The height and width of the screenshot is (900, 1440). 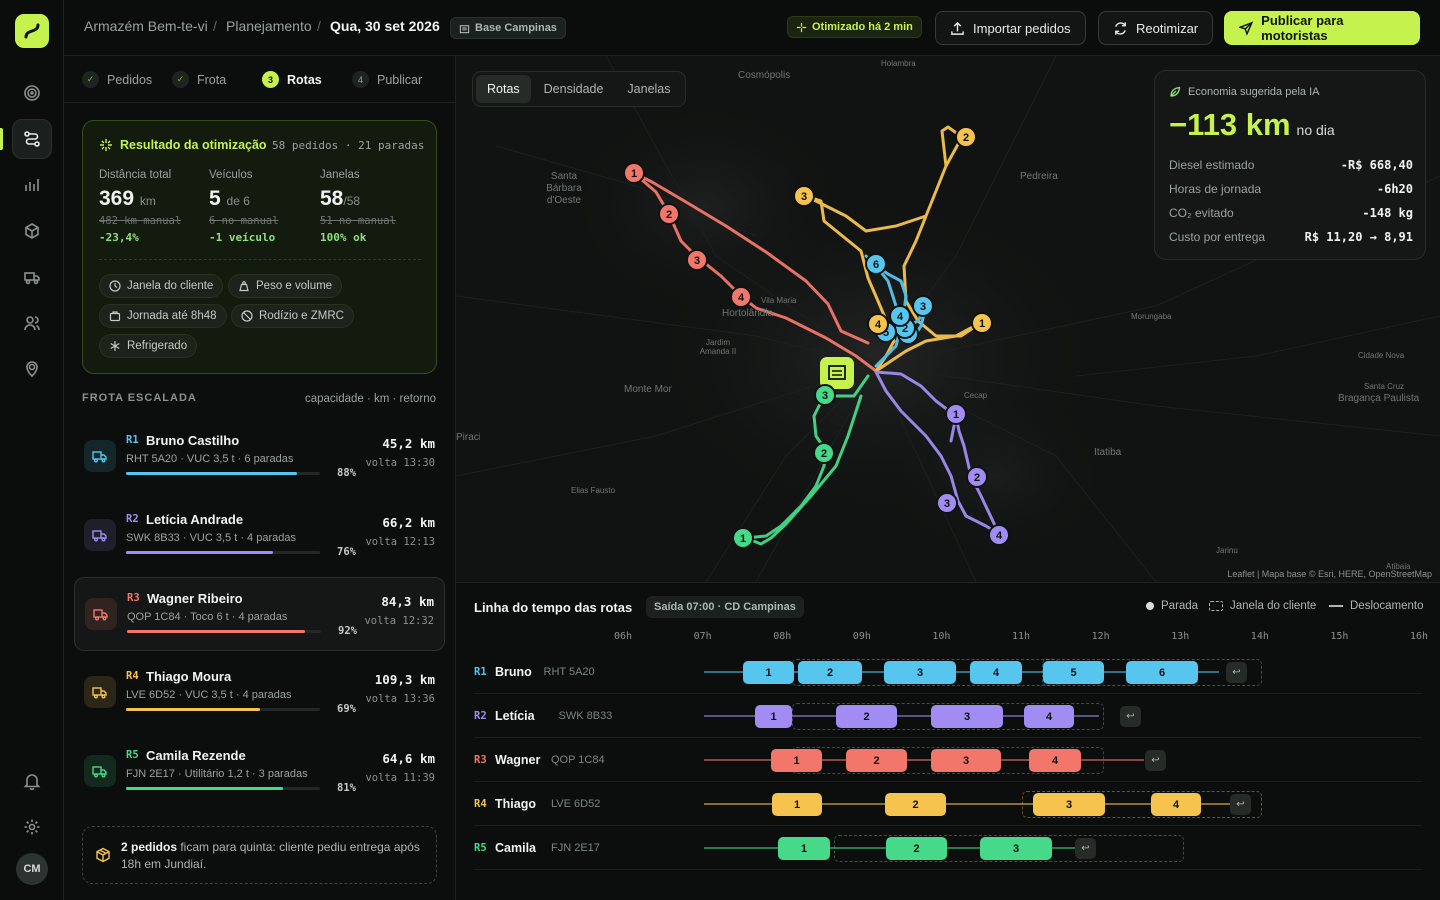 What do you see at coordinates (148, 346) in the screenshot?
I see `constraint-tag: Refrigerado` at bounding box center [148, 346].